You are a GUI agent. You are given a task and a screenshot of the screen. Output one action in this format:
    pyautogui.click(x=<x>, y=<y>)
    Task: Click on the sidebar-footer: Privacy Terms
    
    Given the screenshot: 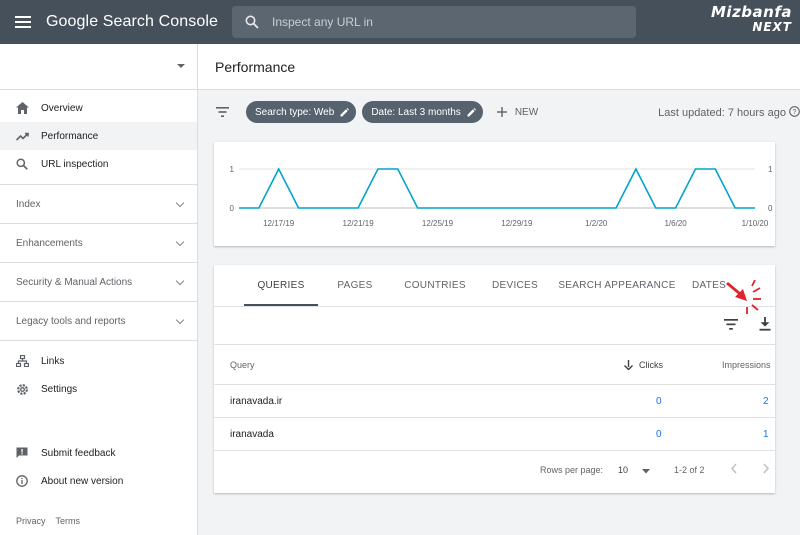 What is the action you would take?
    pyautogui.click(x=53, y=521)
    